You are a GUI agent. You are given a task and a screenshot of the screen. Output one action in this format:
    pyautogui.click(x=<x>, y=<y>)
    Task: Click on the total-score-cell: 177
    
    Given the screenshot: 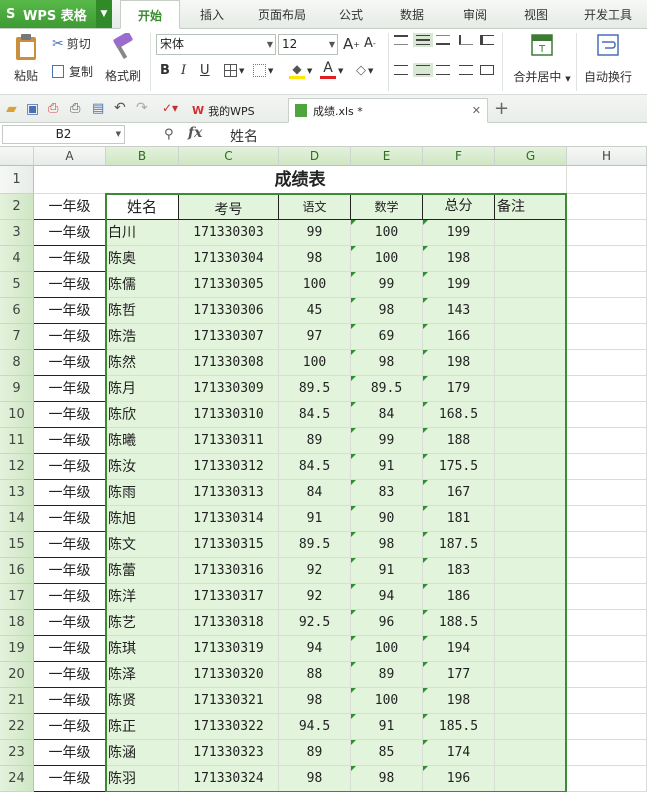 What is the action you would take?
    pyautogui.click(x=459, y=675)
    